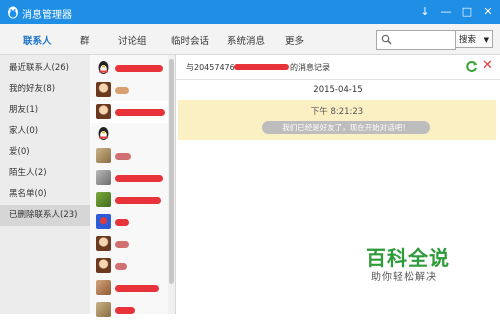 The width and height of the screenshot is (500, 321). Describe the element at coordinates (486, 40) in the screenshot. I see `chevron-down-icon: ▼` at that location.